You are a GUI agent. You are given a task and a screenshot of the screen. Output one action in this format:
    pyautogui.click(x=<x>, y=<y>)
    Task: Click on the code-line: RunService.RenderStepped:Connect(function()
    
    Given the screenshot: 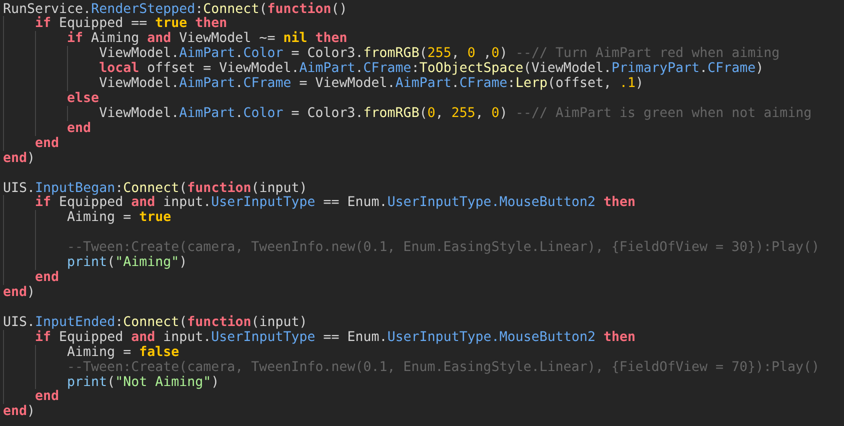 What is the action you would take?
    pyautogui.click(x=175, y=9)
    